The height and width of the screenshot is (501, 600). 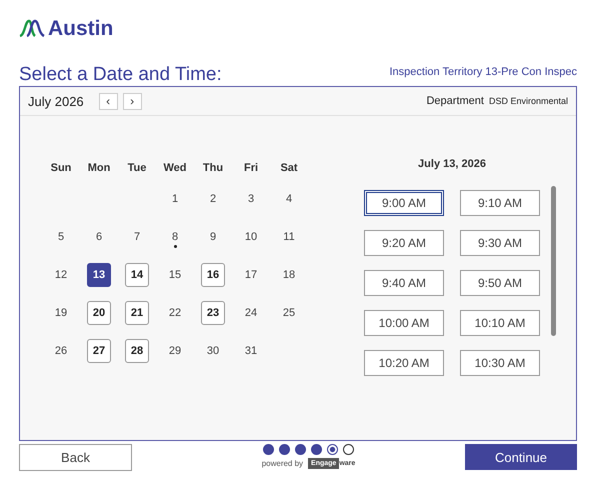 What do you see at coordinates (137, 275) in the screenshot?
I see `calendar-day: 14` at bounding box center [137, 275].